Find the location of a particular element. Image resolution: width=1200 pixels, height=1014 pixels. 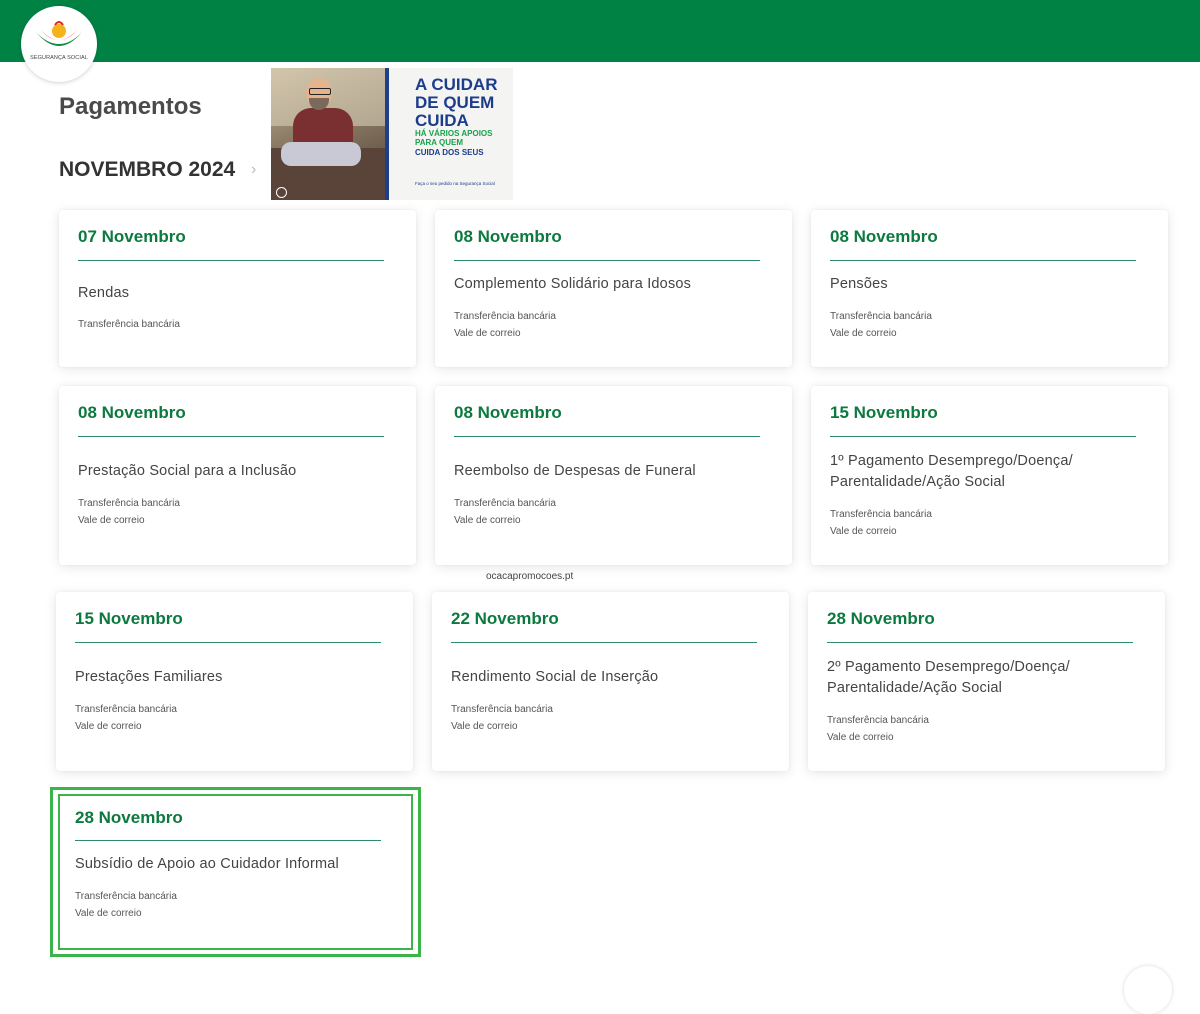

benefit-name: Complemento Solidário para Idosos is located at coordinates (573, 284).